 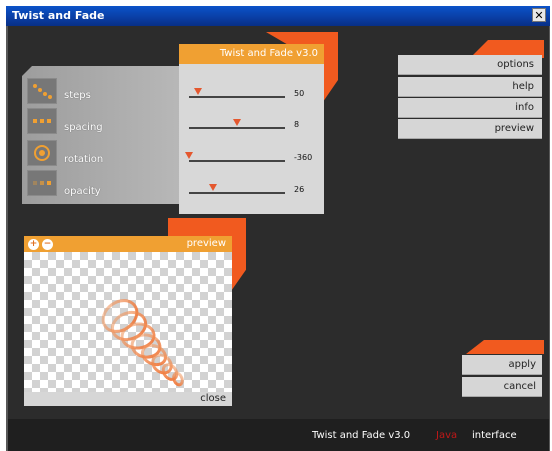 I want to click on spacing-slider-track, so click(x=237, y=128).